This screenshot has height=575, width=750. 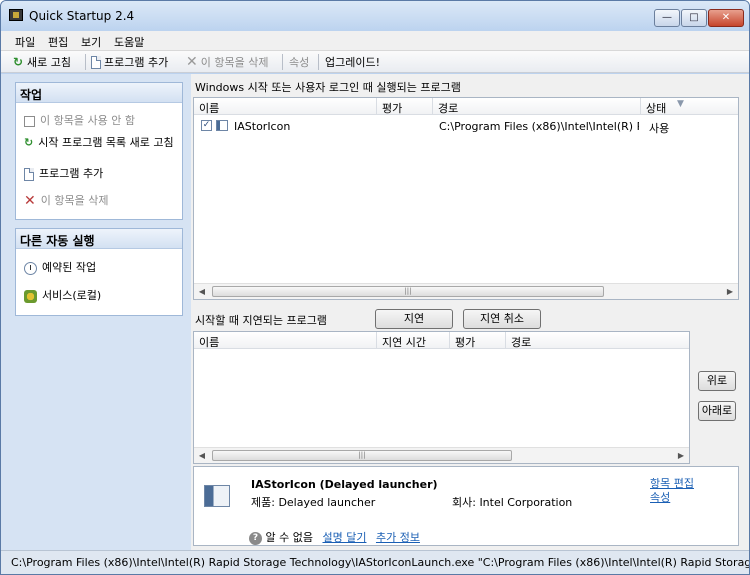 What do you see at coordinates (667, 18) in the screenshot?
I see `minimize-button: —` at bounding box center [667, 18].